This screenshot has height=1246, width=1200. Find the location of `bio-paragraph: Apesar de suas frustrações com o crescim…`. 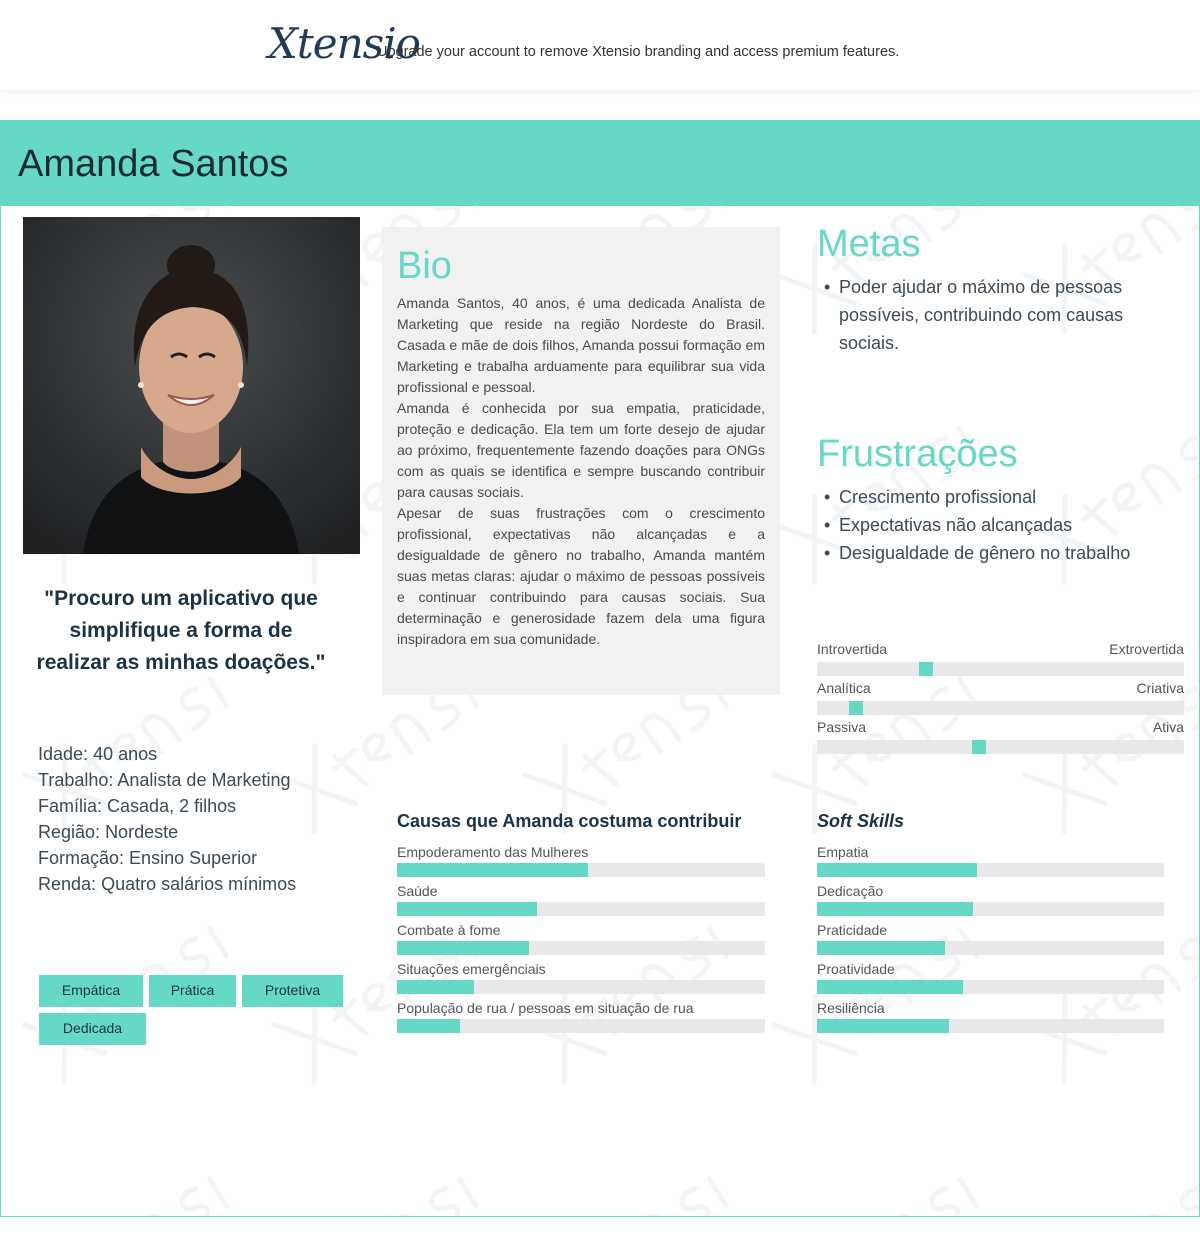

bio-paragraph: Apesar de suas frustrações com o crescim… is located at coordinates (581, 576).